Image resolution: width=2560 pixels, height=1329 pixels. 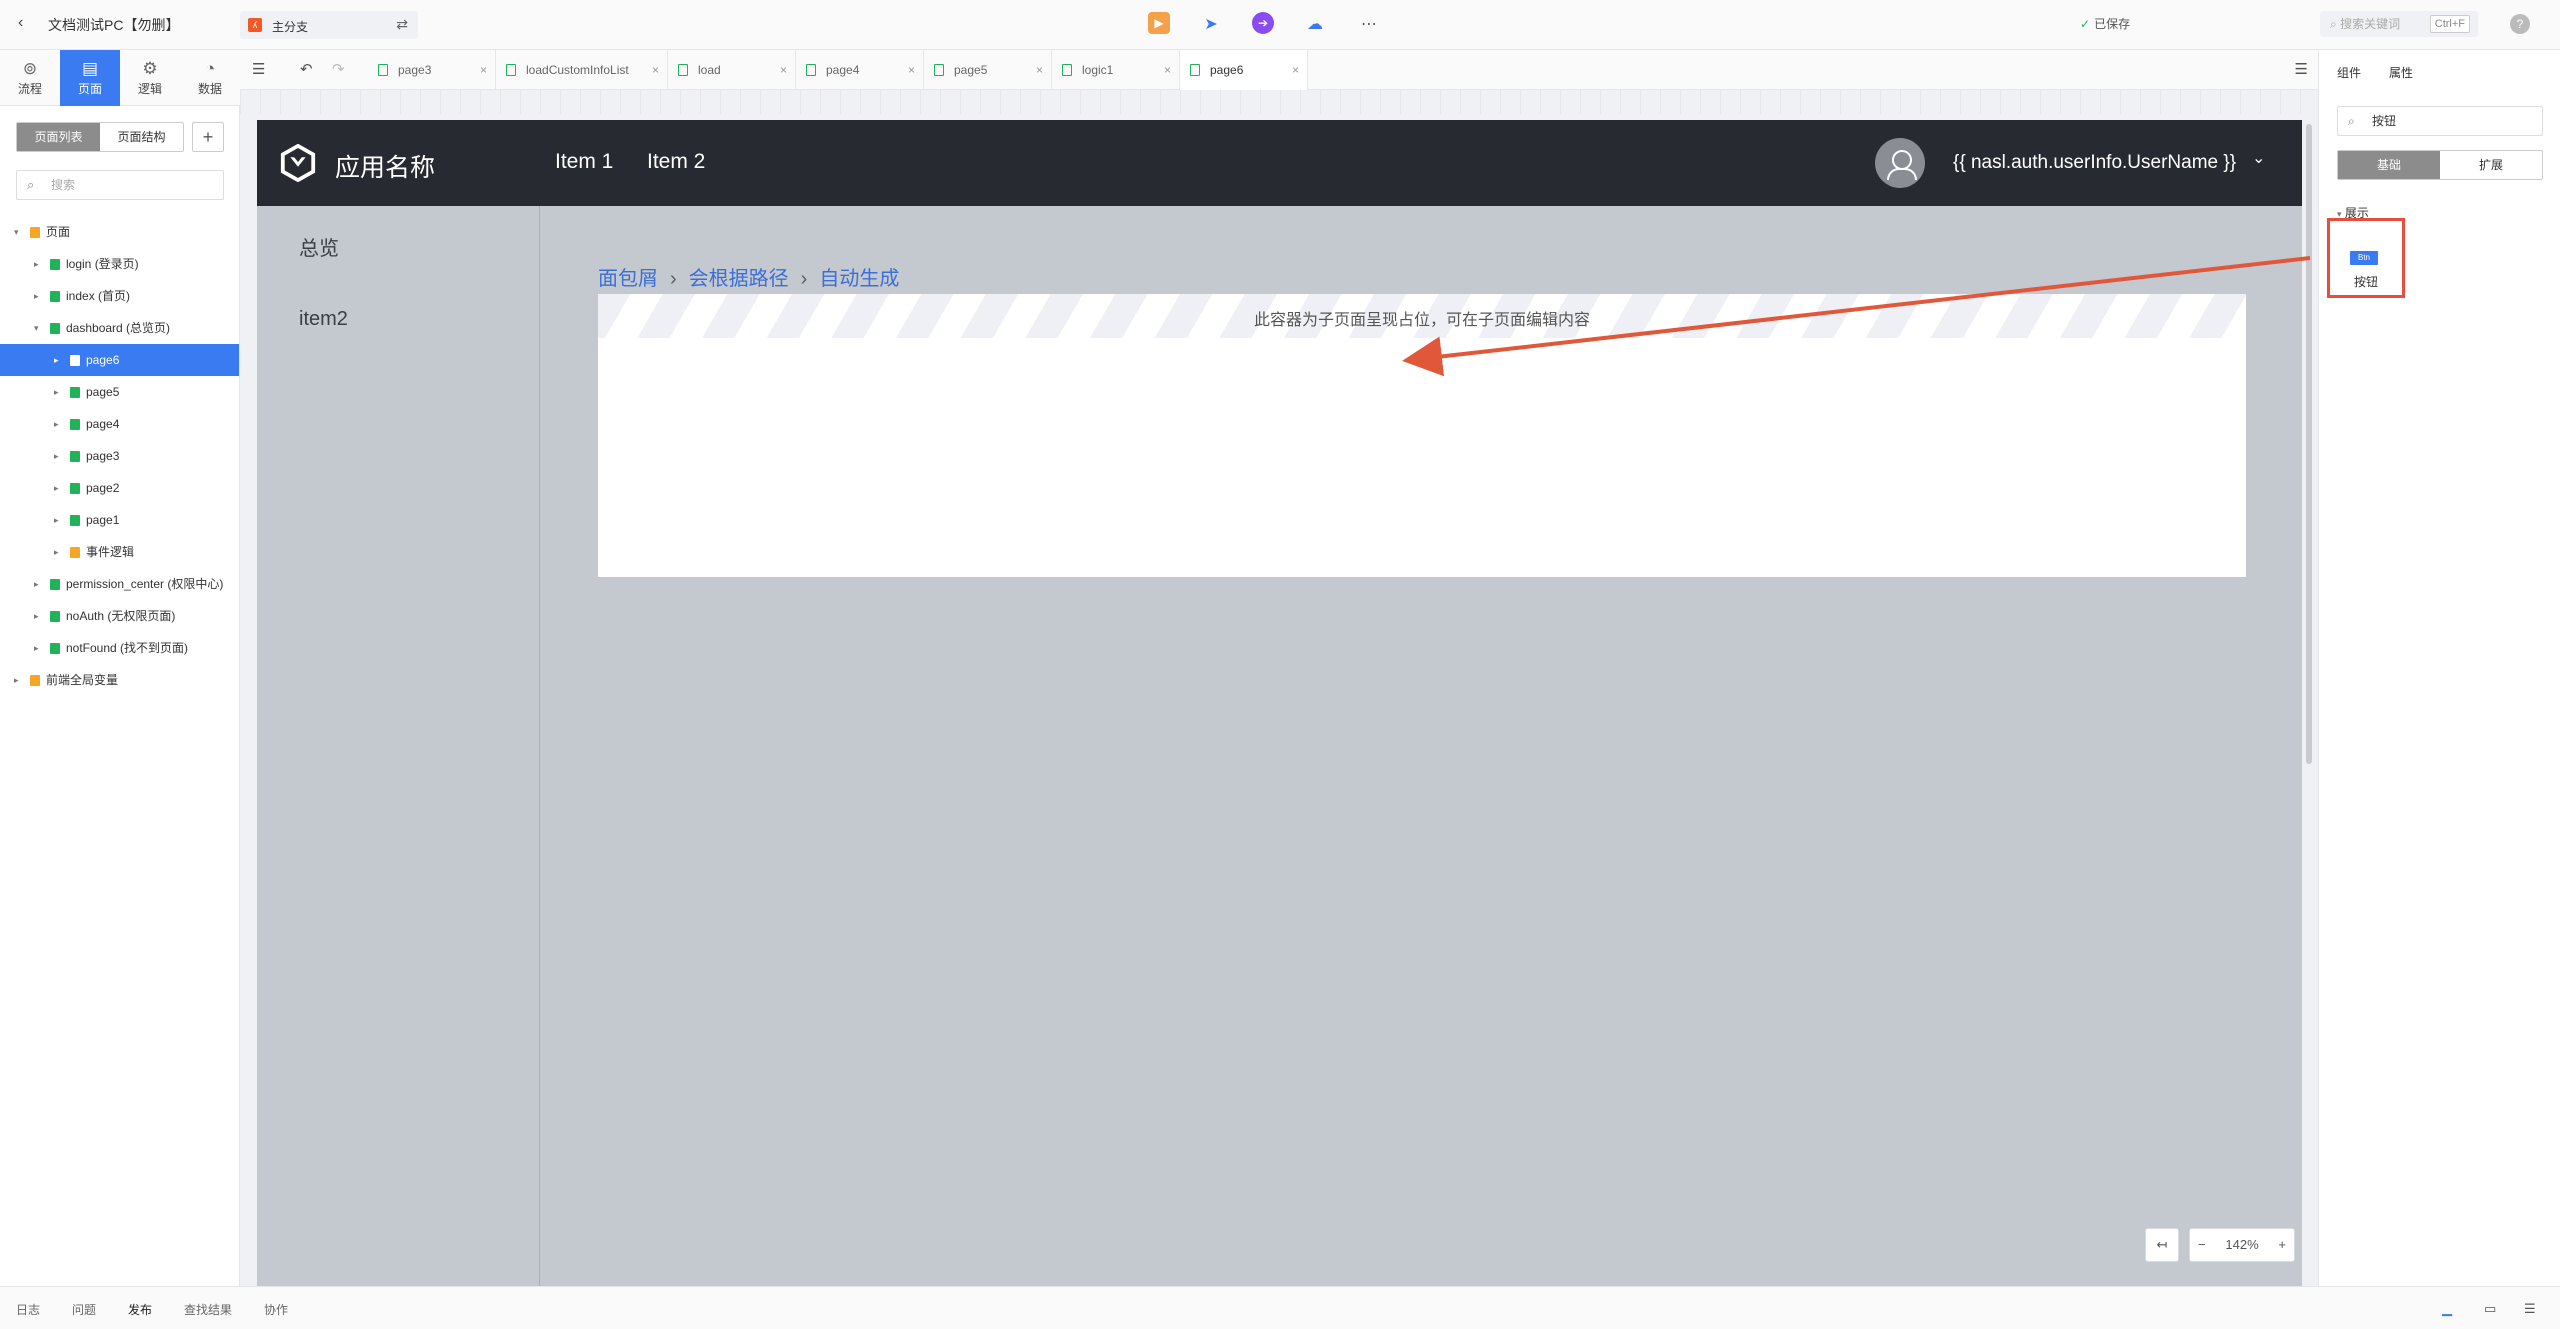 I want to click on switch-branch-icon: ⇄, so click(x=402, y=24).